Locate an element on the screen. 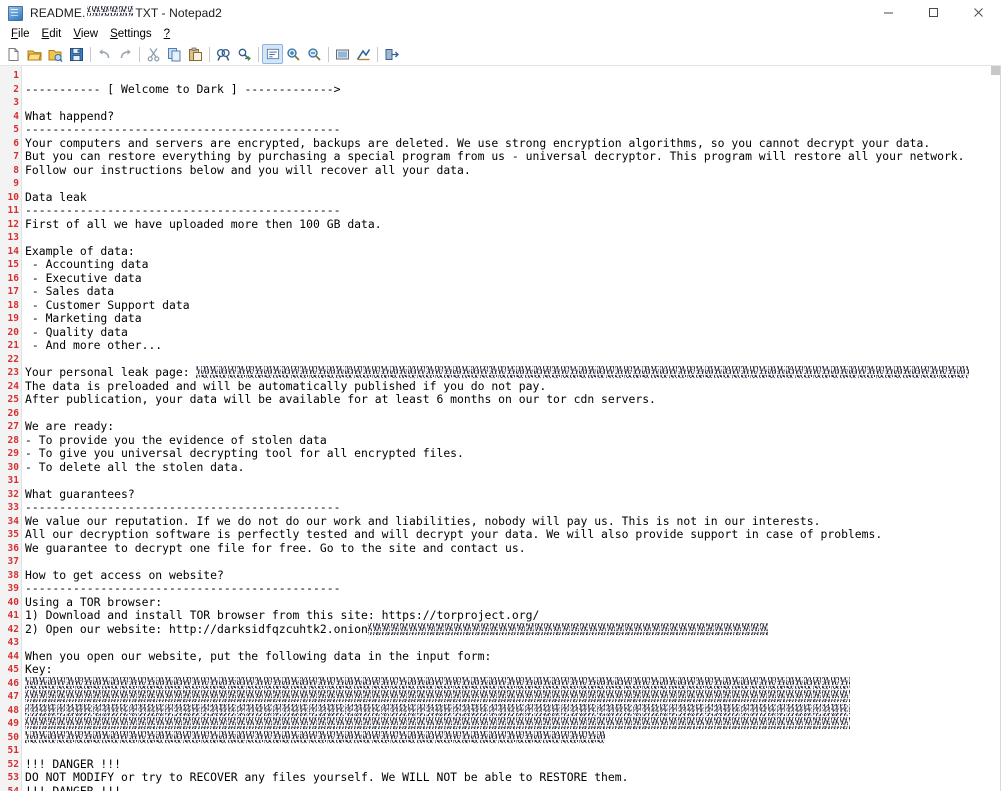 This screenshot has width=1001, height=791. line-text: How to get access on website? is located at coordinates (124, 574).